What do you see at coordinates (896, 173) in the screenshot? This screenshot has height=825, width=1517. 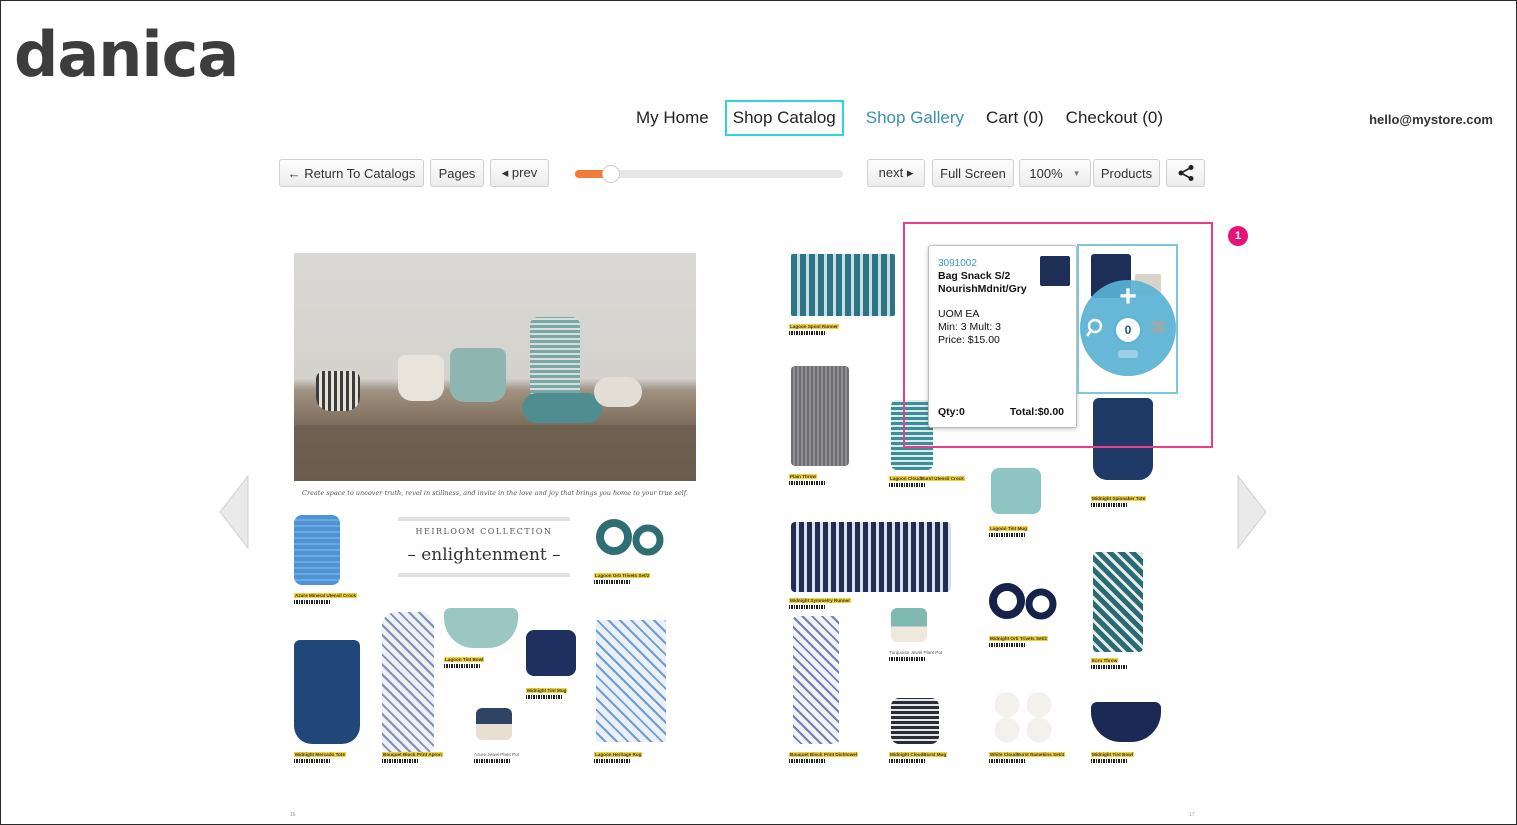 I see `next-button: next ▸` at bounding box center [896, 173].